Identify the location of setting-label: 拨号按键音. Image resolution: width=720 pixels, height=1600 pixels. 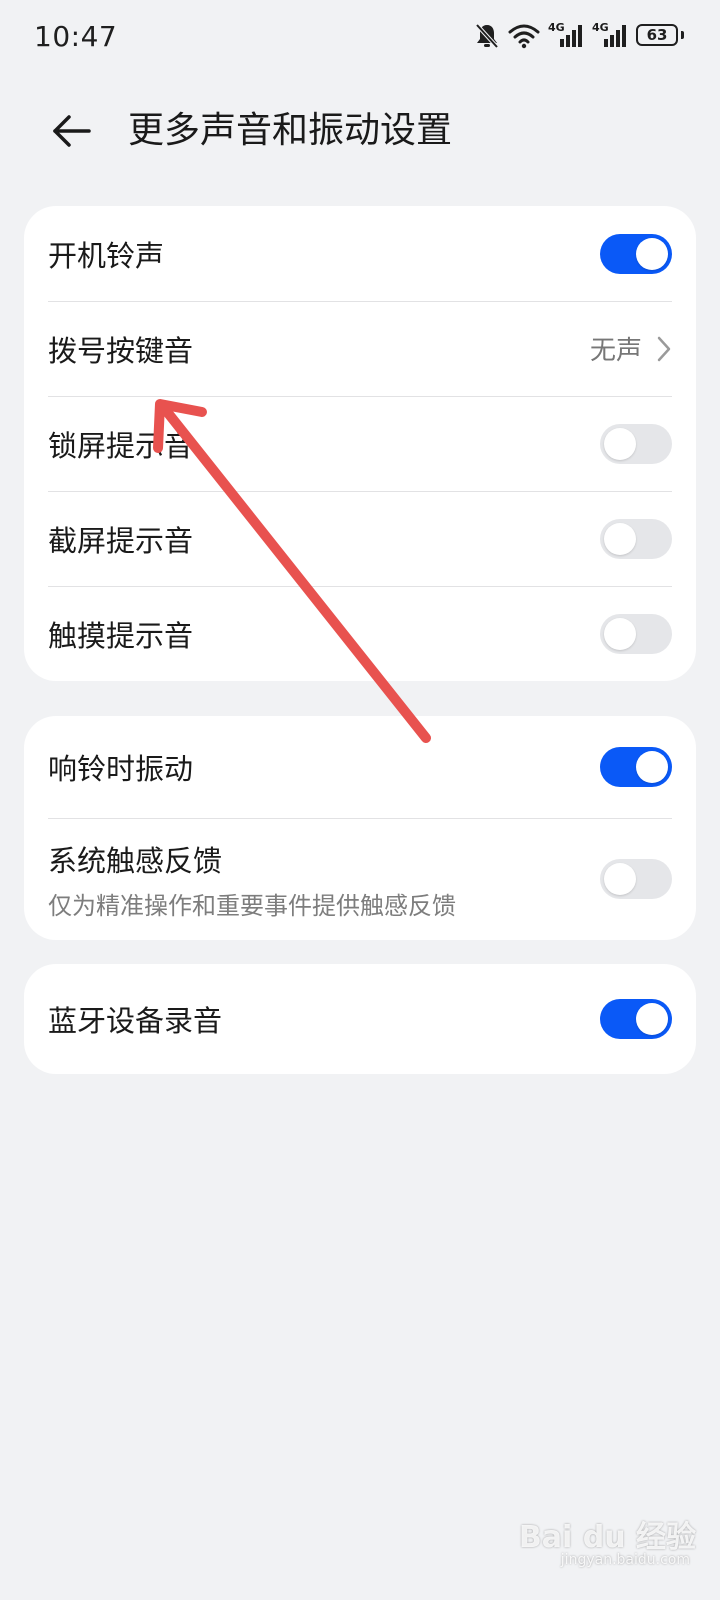
(121, 350).